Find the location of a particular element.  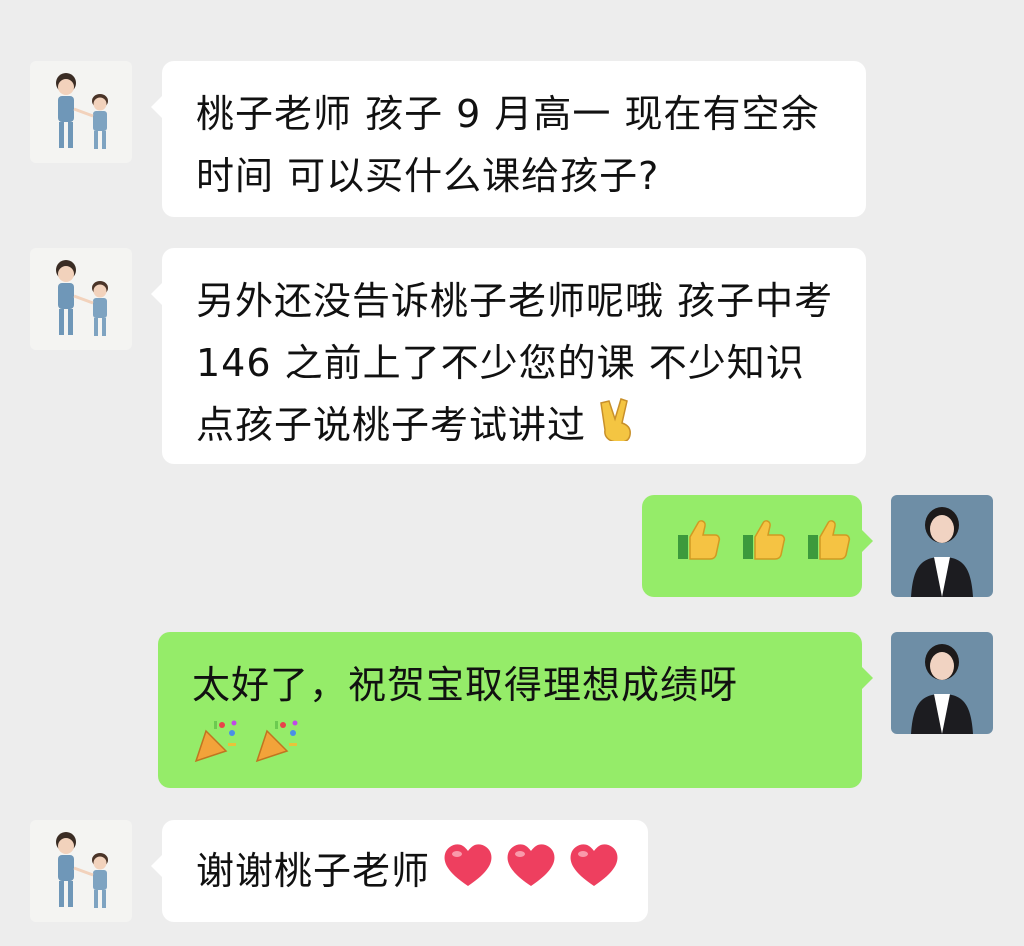

message-bubble is located at coordinates (757, 546).